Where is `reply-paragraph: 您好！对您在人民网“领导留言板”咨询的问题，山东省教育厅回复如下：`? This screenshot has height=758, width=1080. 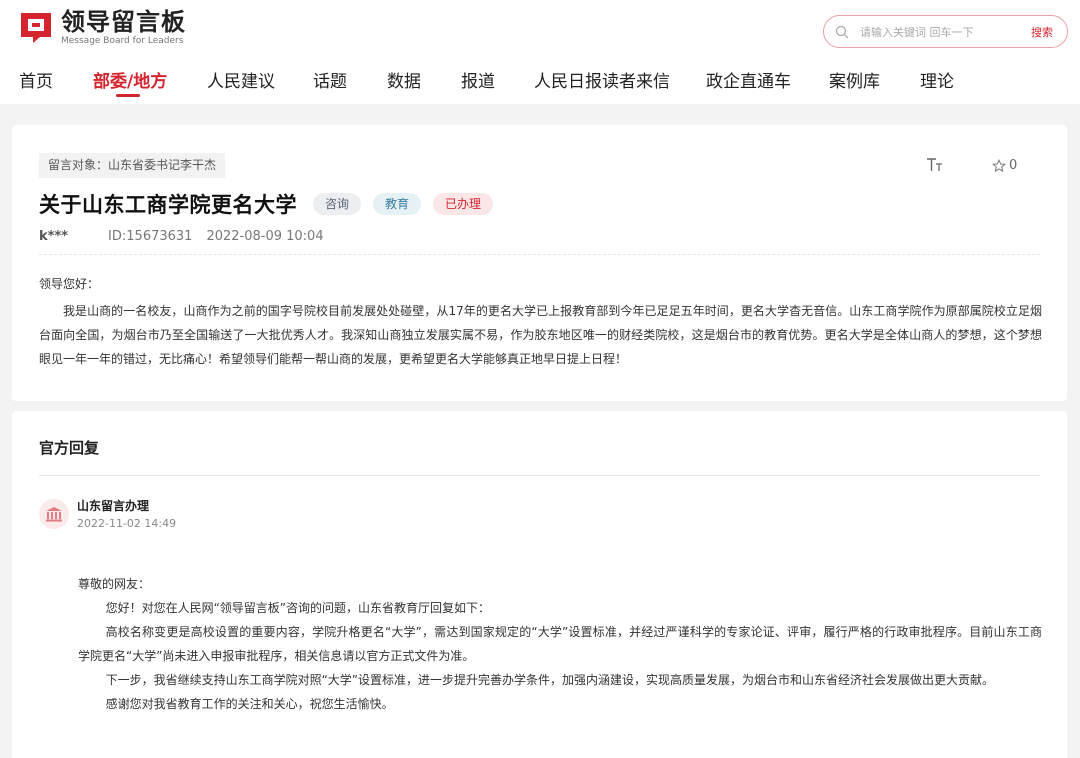 reply-paragraph: 您好！对您在人民网“领导留言板”咨询的问题，山东省教育厅回复如下： is located at coordinates (298, 608).